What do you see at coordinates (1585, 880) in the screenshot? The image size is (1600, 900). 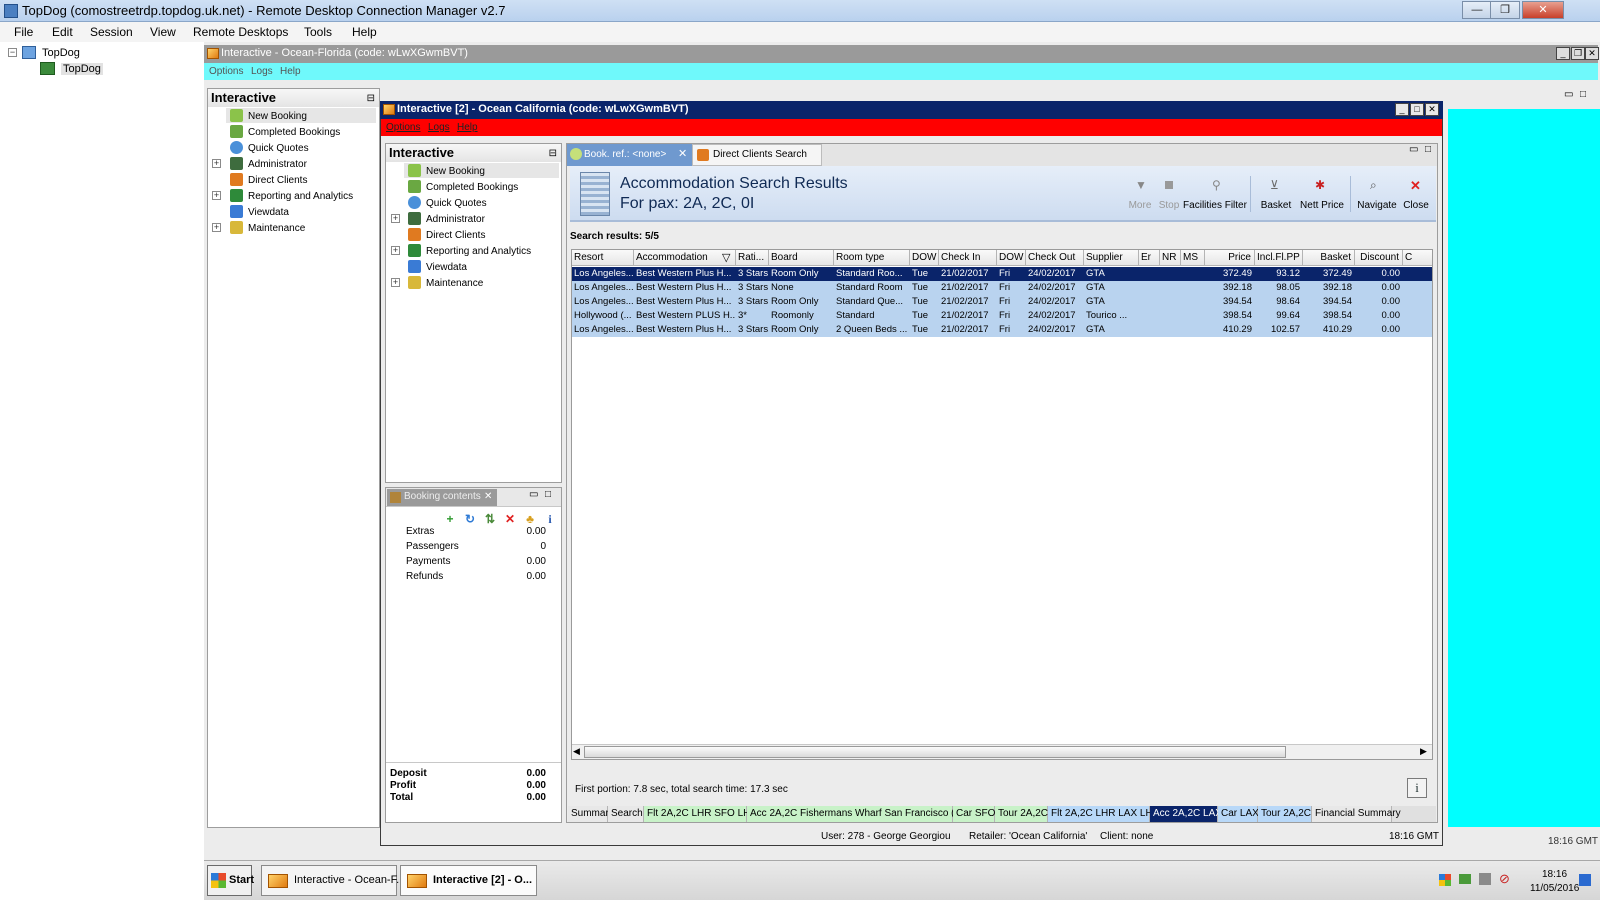 I see `show-desktop-icon` at bounding box center [1585, 880].